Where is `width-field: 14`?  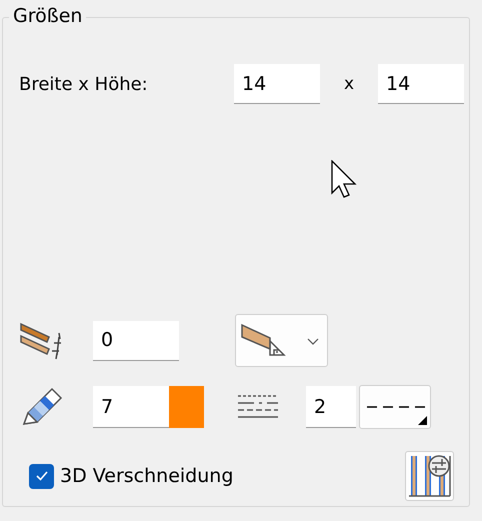 width-field: 14 is located at coordinates (277, 84).